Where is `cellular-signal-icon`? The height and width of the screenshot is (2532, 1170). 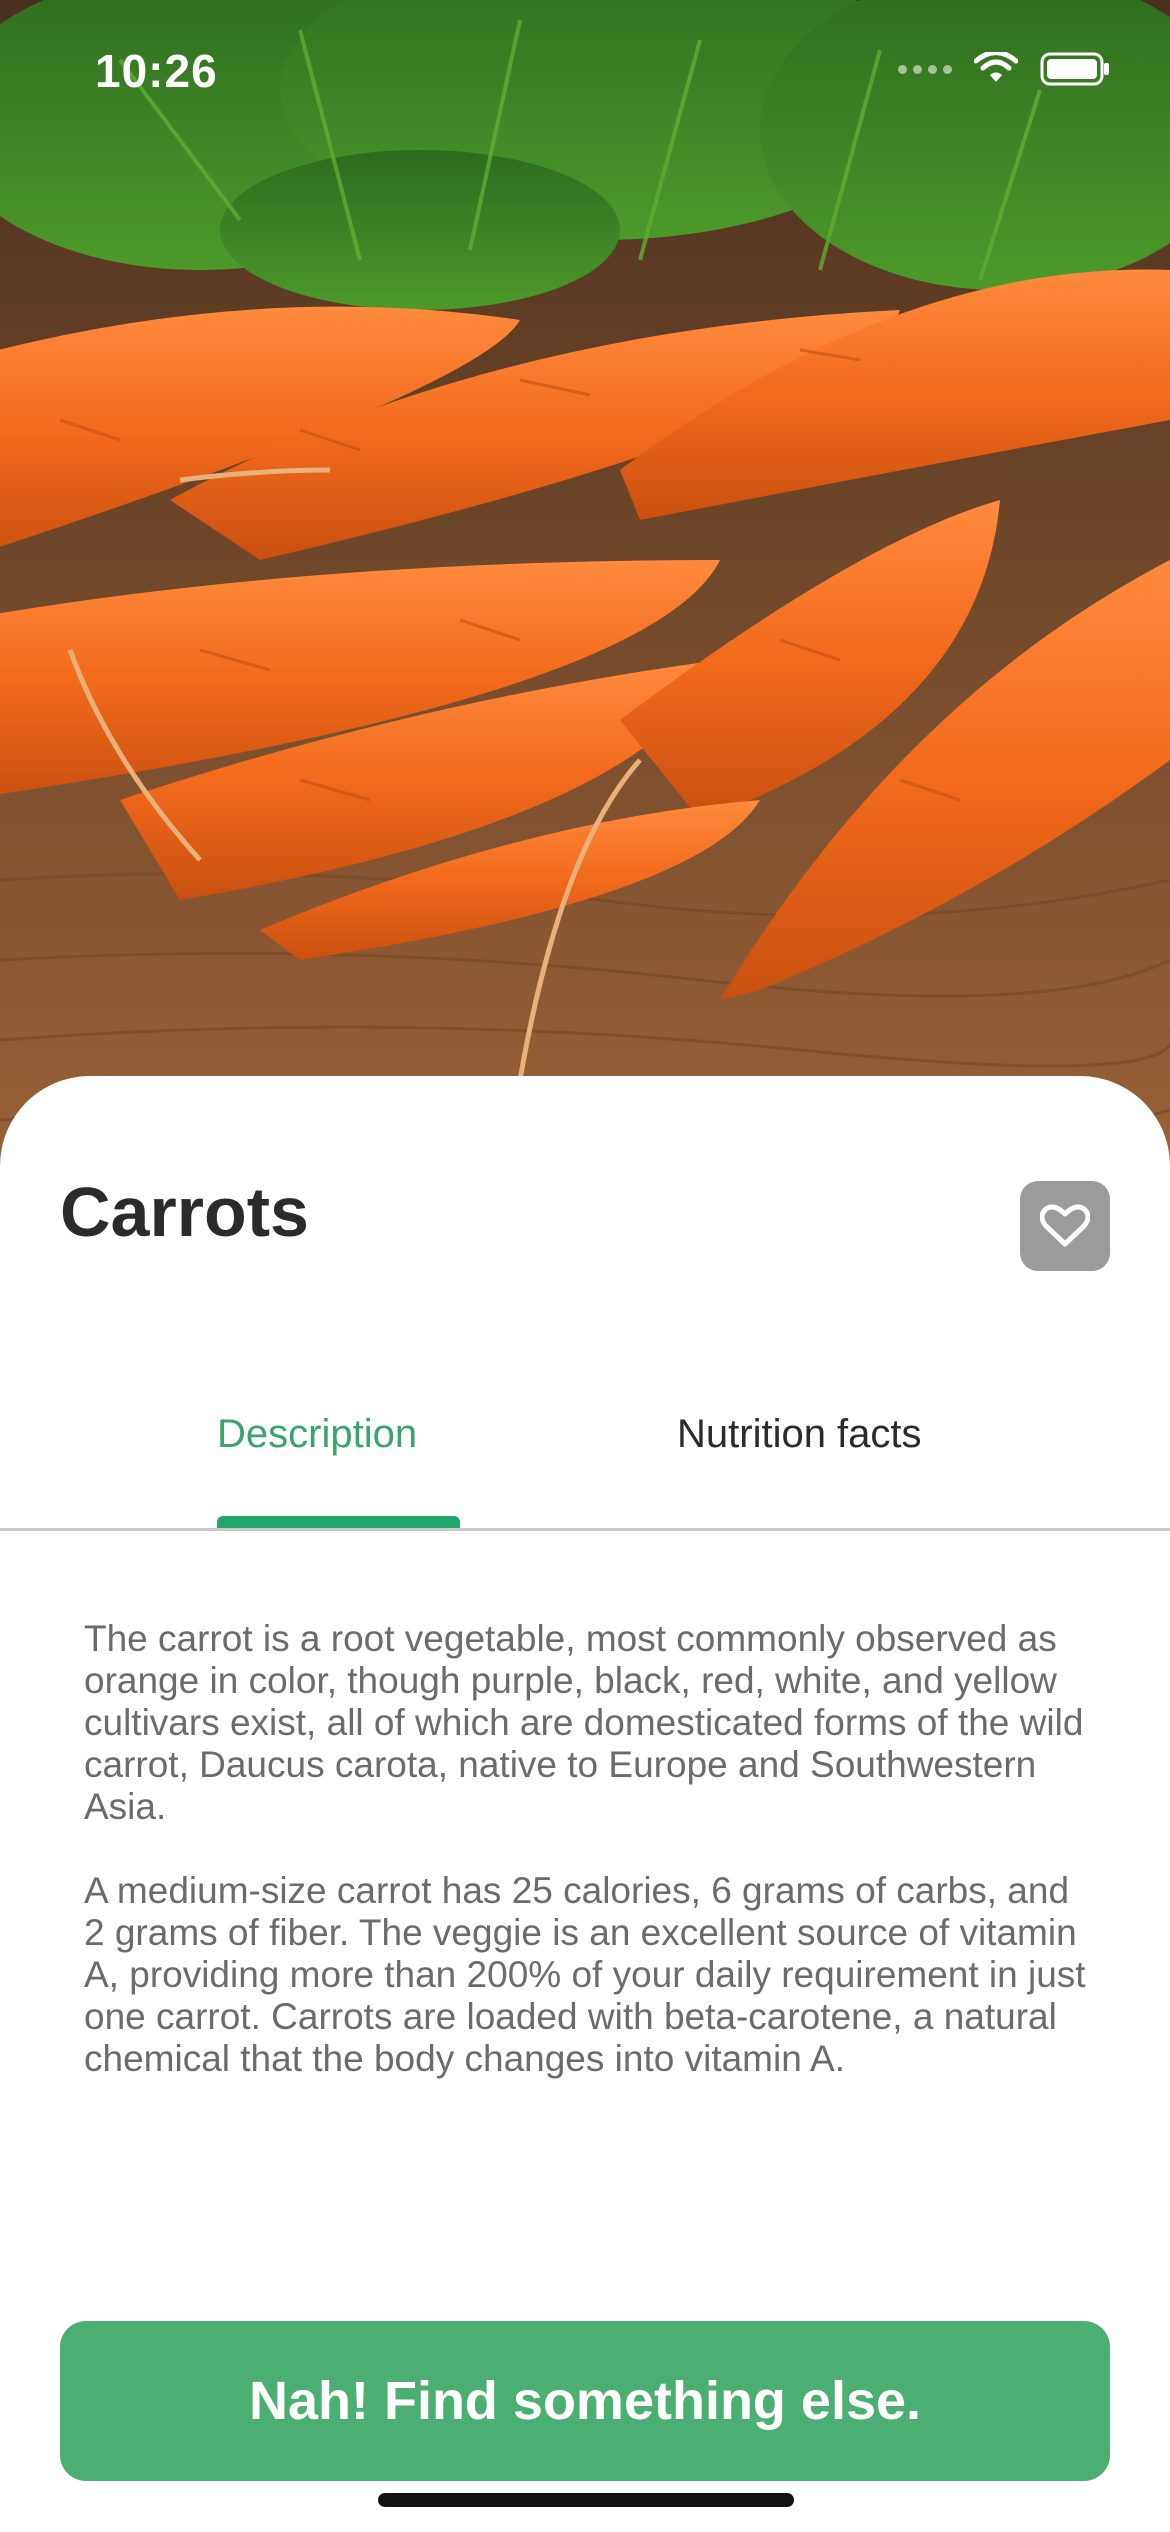
cellular-signal-icon is located at coordinates (925, 69).